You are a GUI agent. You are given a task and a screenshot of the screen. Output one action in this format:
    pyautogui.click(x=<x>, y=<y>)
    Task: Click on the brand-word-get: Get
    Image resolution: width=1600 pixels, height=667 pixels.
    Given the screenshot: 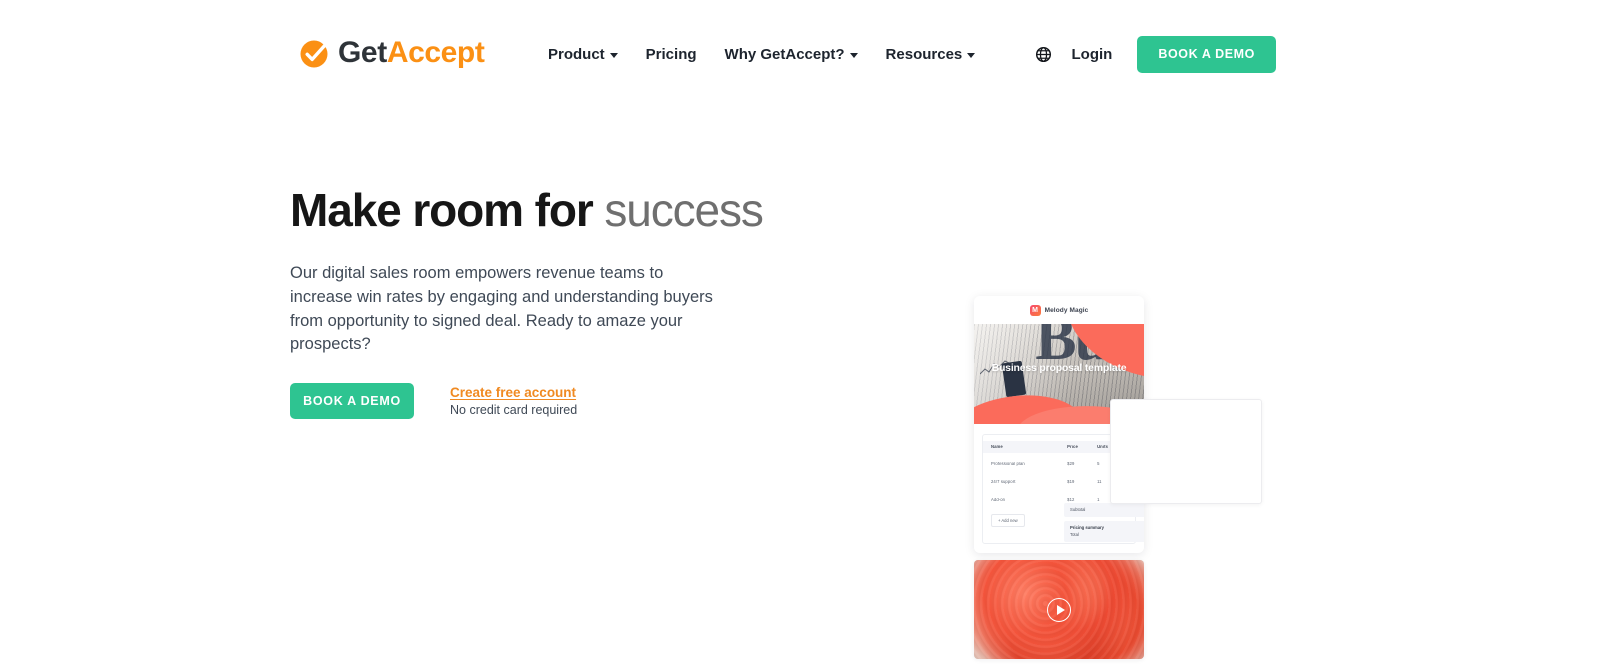 What is the action you would take?
    pyautogui.click(x=362, y=52)
    